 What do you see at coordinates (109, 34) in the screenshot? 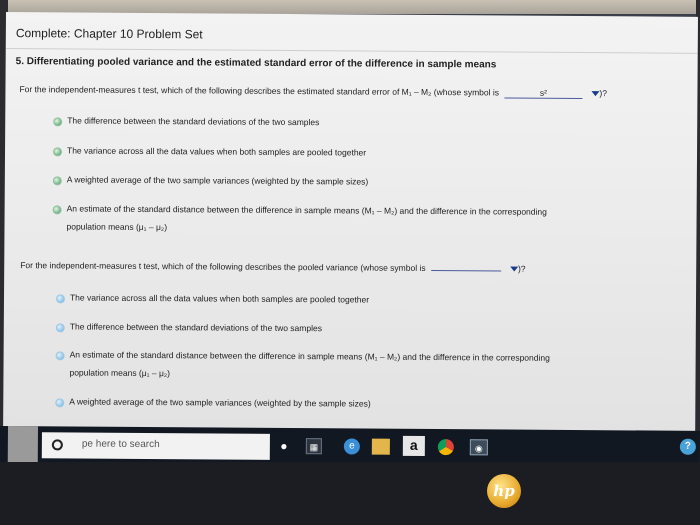
I see `page-title: Complete: Chapter 10 Problem Set` at bounding box center [109, 34].